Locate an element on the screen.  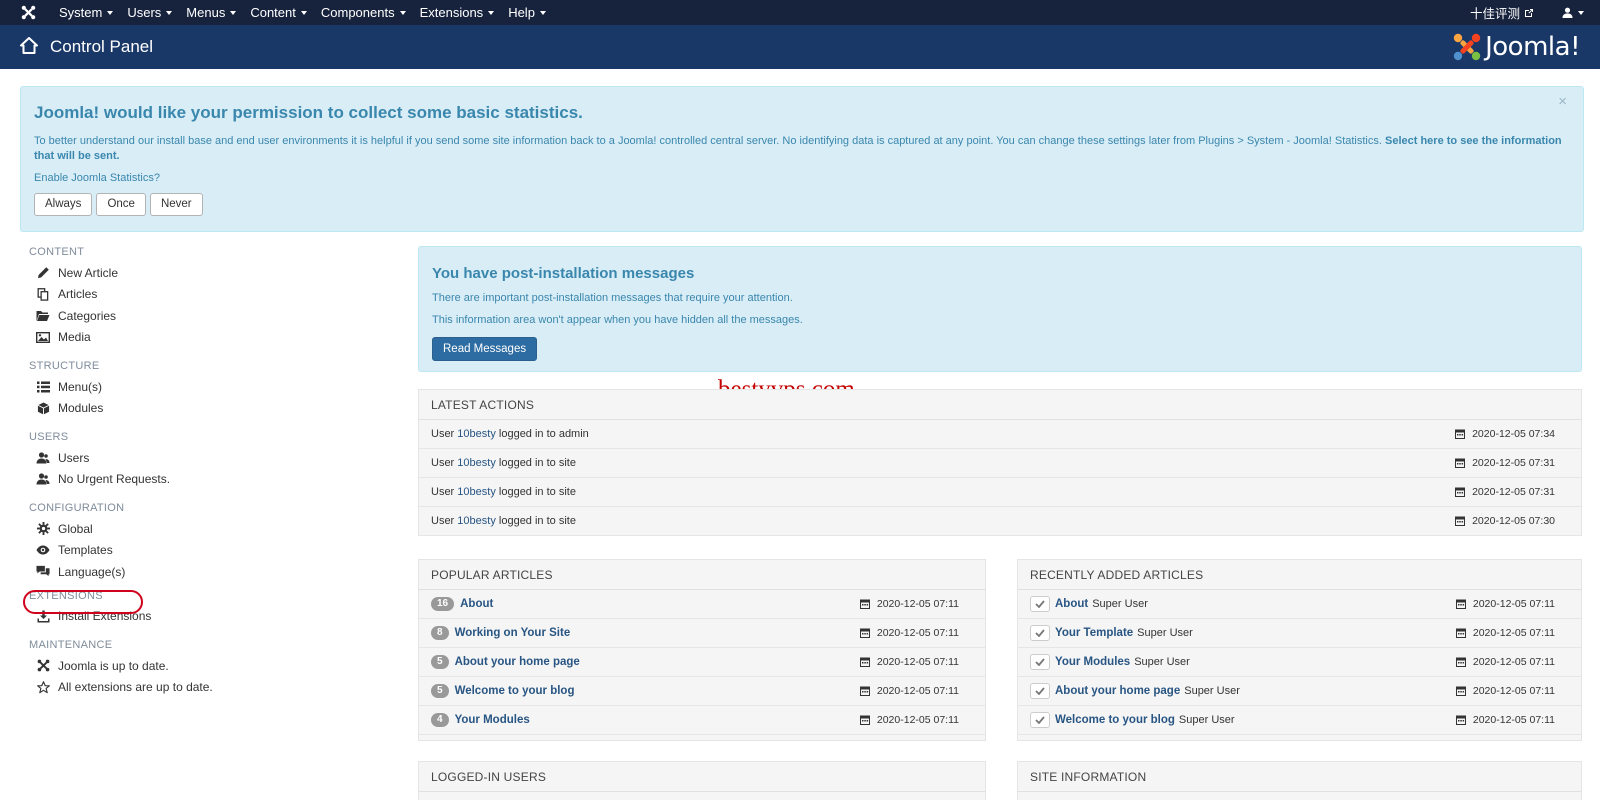
sidebar-item-media: Media is located at coordinates (199, 338).